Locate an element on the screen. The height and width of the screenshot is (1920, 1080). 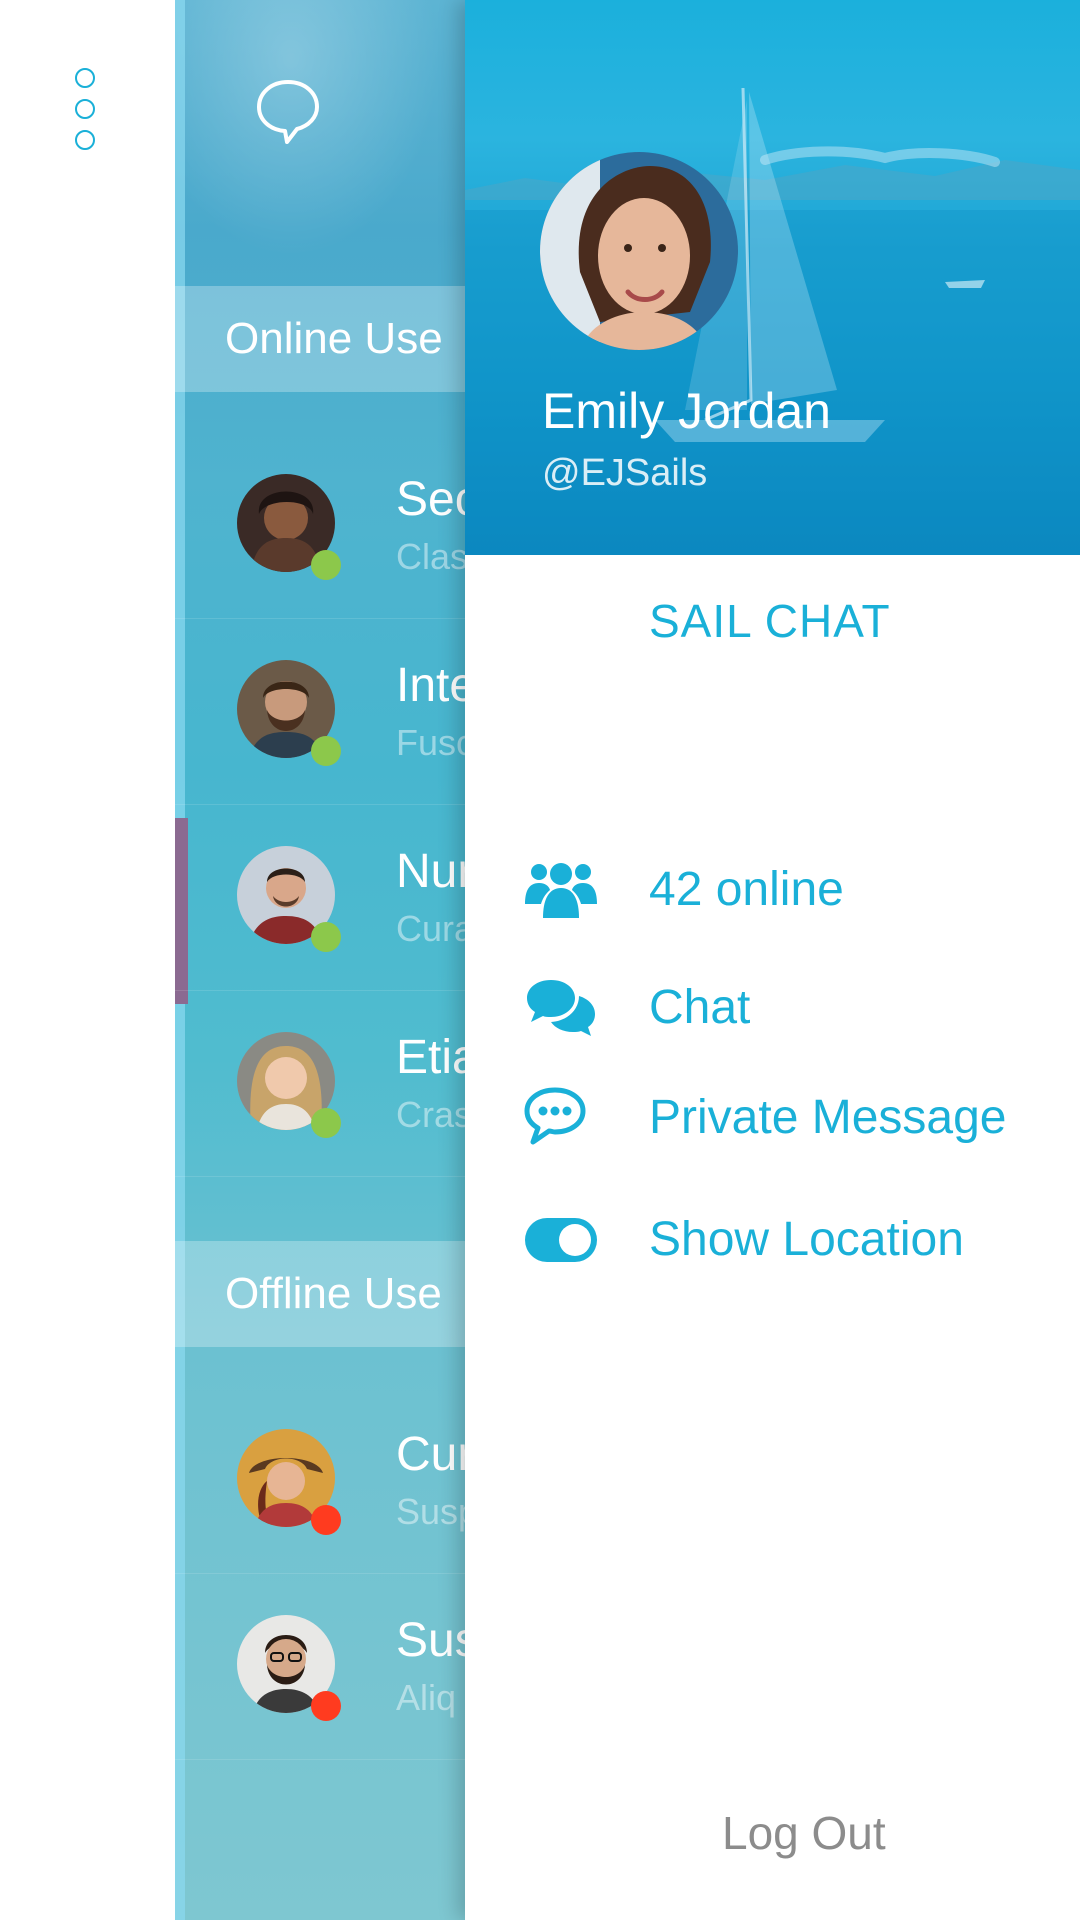
profile-avatar is located at coordinates (639, 251).